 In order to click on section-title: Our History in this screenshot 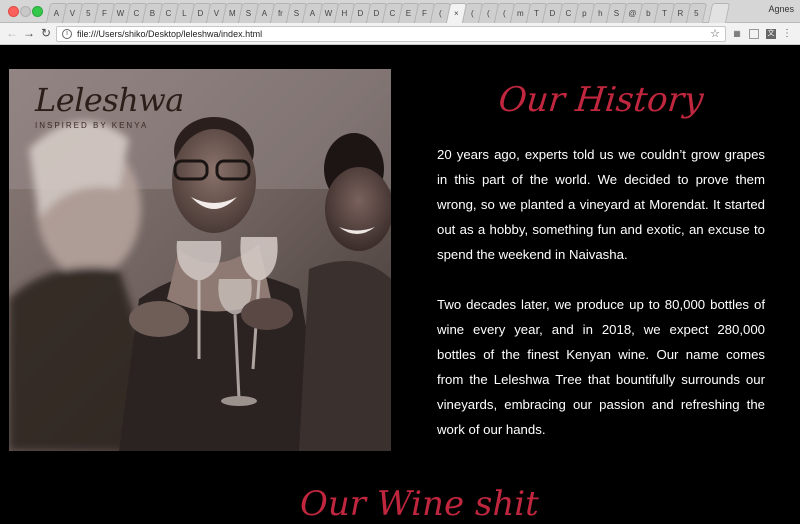, I will do `click(601, 100)`.